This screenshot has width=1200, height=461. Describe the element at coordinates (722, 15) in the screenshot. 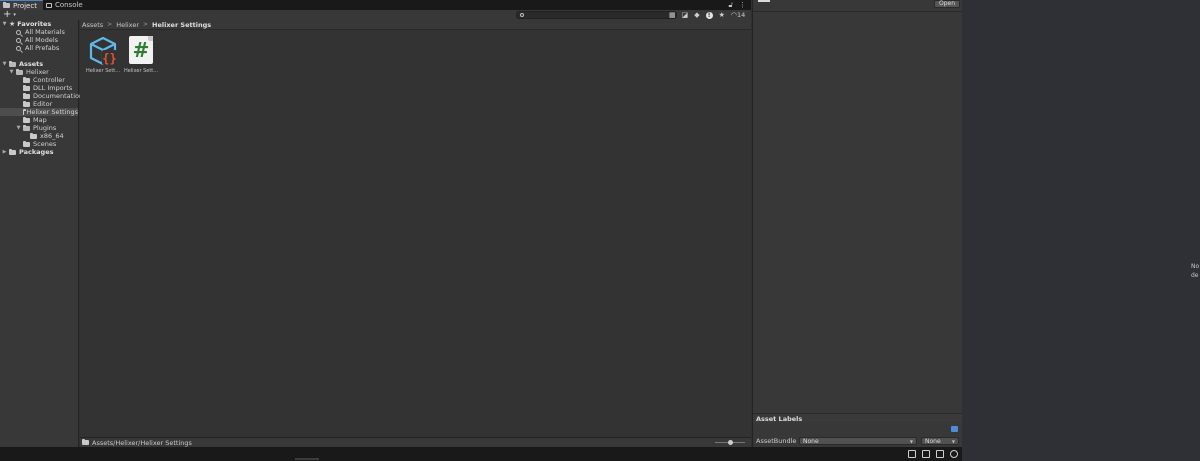

I see `favorite-star-icon: ★` at that location.